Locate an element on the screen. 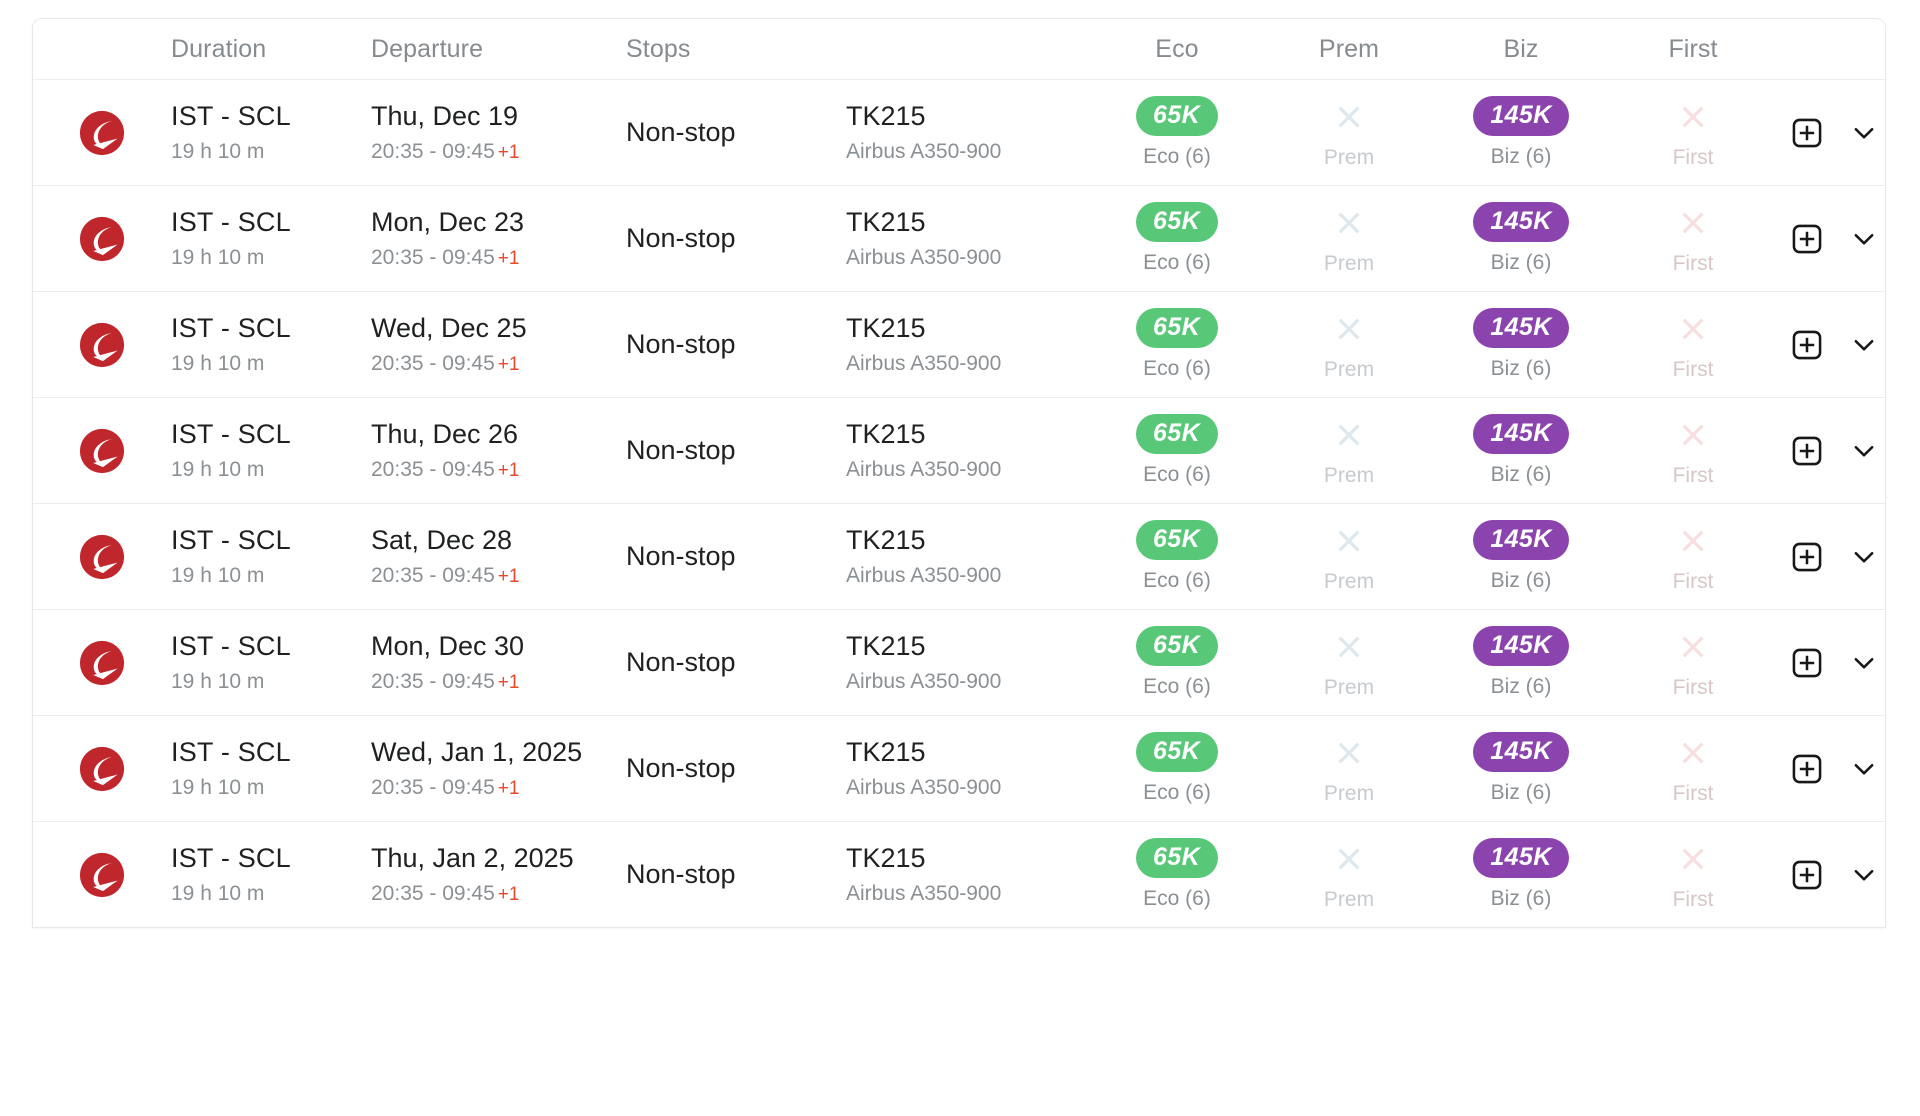  fare-label-prem: Prem is located at coordinates (1349, 475).